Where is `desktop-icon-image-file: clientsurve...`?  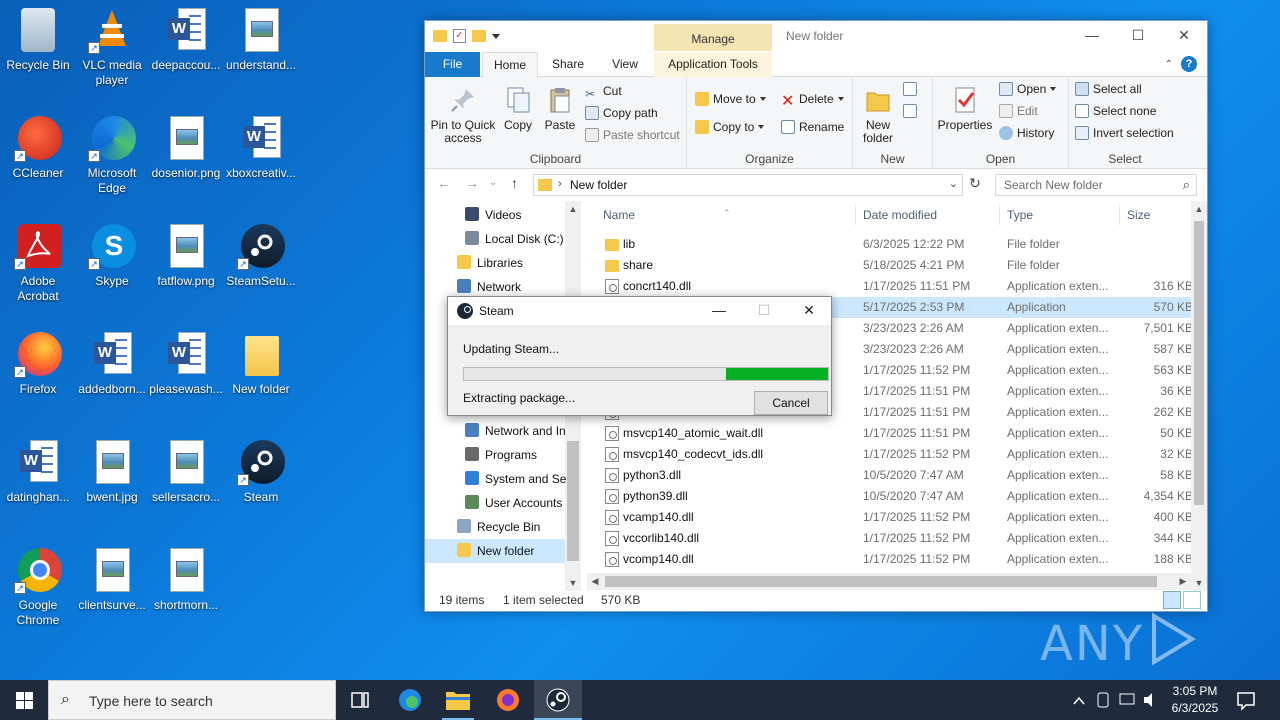 desktop-icon-image-file: clientsurve... is located at coordinates (112, 579).